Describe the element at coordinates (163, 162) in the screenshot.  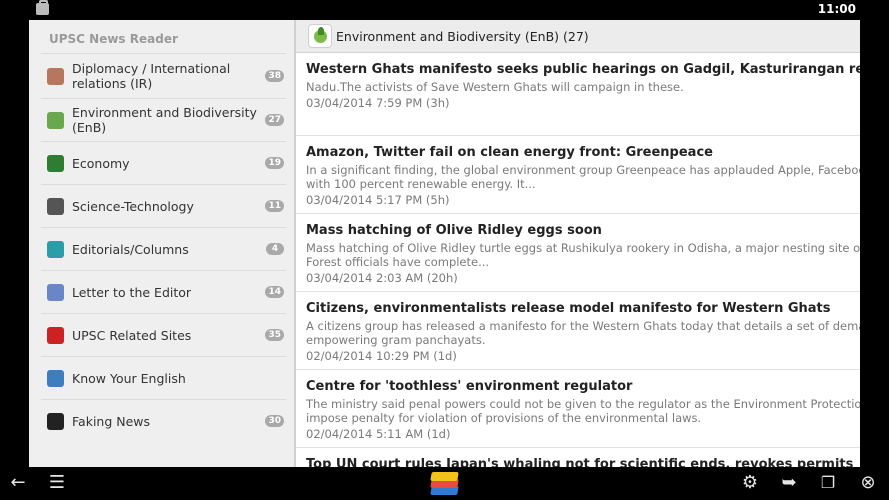
I see `sidebar-item: Economy 19` at that location.